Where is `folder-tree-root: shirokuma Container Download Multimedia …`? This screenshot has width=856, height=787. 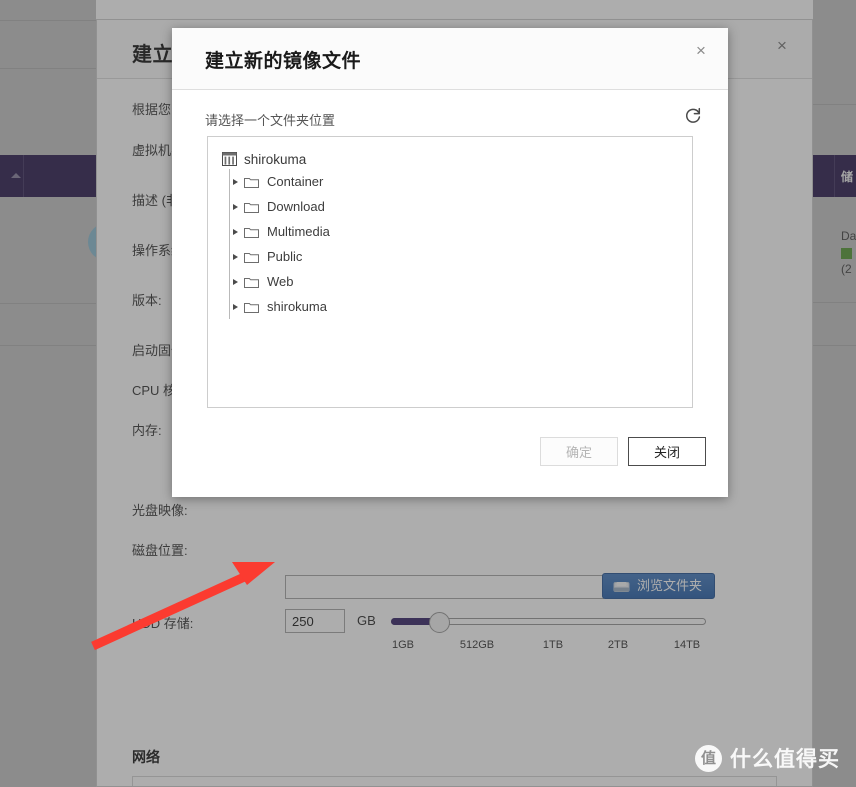 folder-tree-root: shirokuma Container Download Multimedia … is located at coordinates (450, 228).